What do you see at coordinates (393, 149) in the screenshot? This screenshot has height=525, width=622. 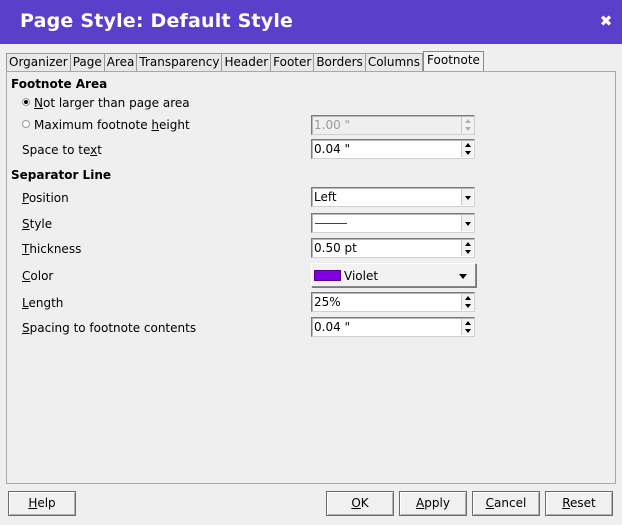 I see `space-to-text-field: 0.04 "` at bounding box center [393, 149].